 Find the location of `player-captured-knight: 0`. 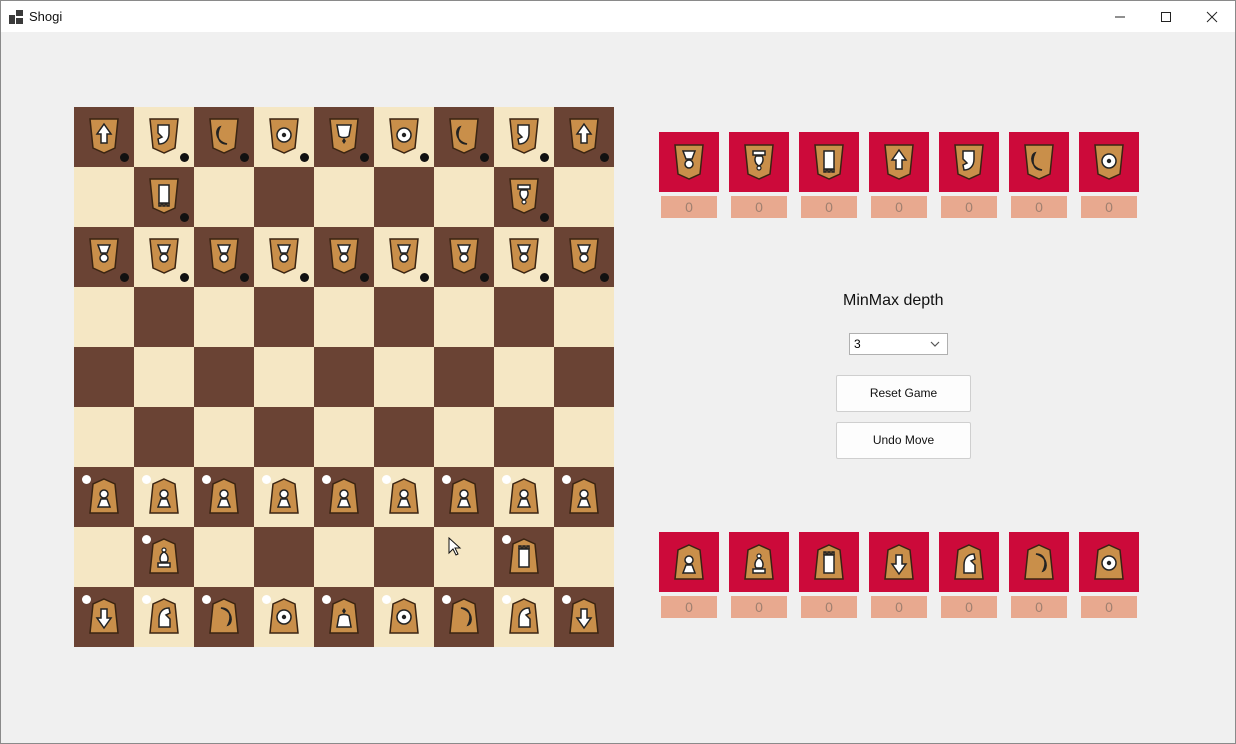

player-captured-knight: 0 is located at coordinates (969, 575).